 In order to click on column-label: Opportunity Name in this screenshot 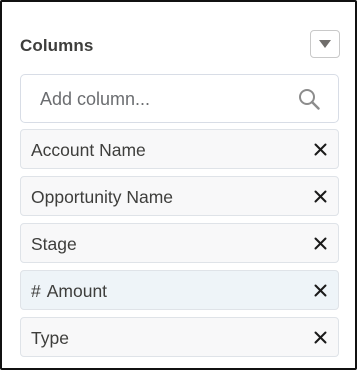, I will do `click(102, 197)`.